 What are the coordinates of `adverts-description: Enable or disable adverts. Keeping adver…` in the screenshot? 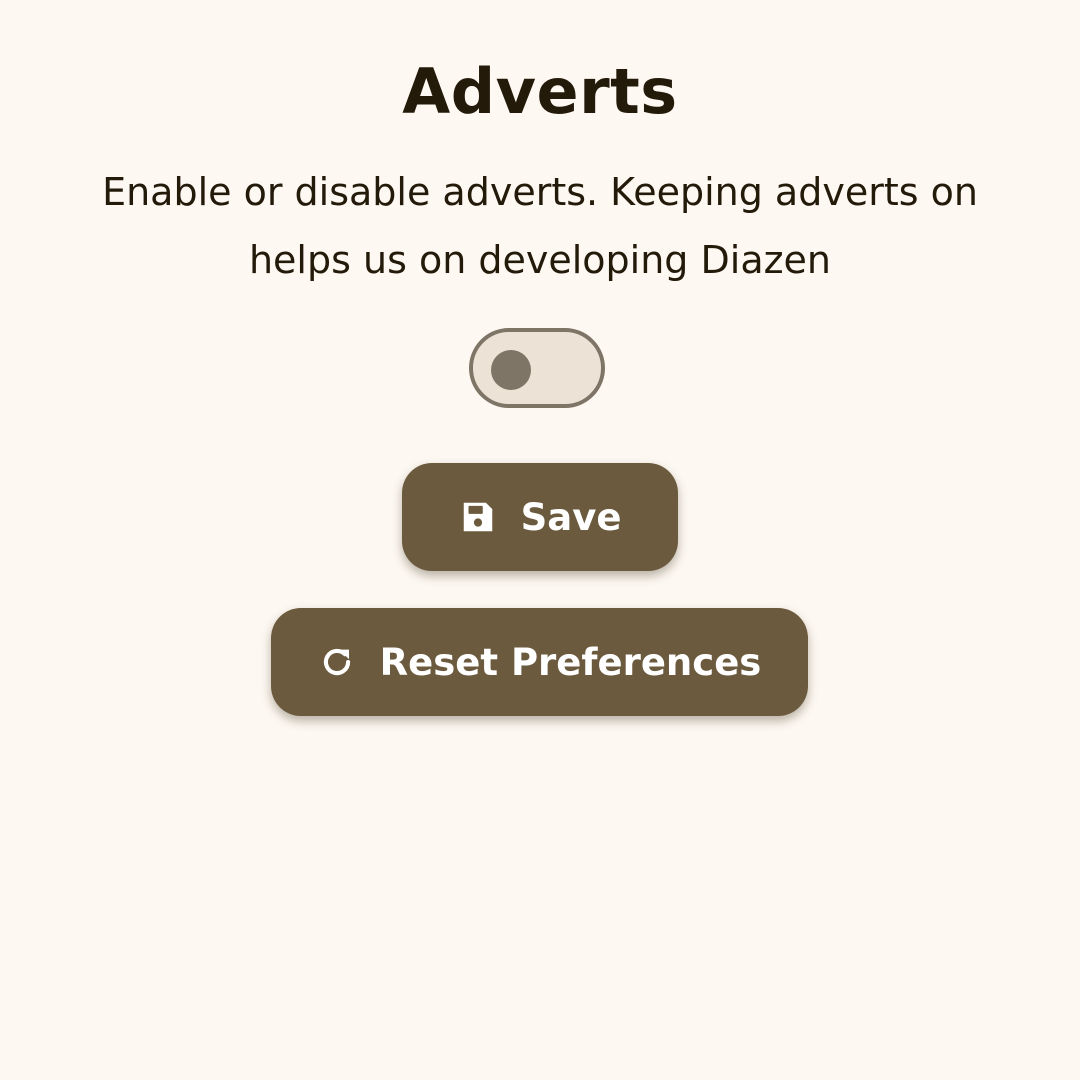 It's located at (540, 226).